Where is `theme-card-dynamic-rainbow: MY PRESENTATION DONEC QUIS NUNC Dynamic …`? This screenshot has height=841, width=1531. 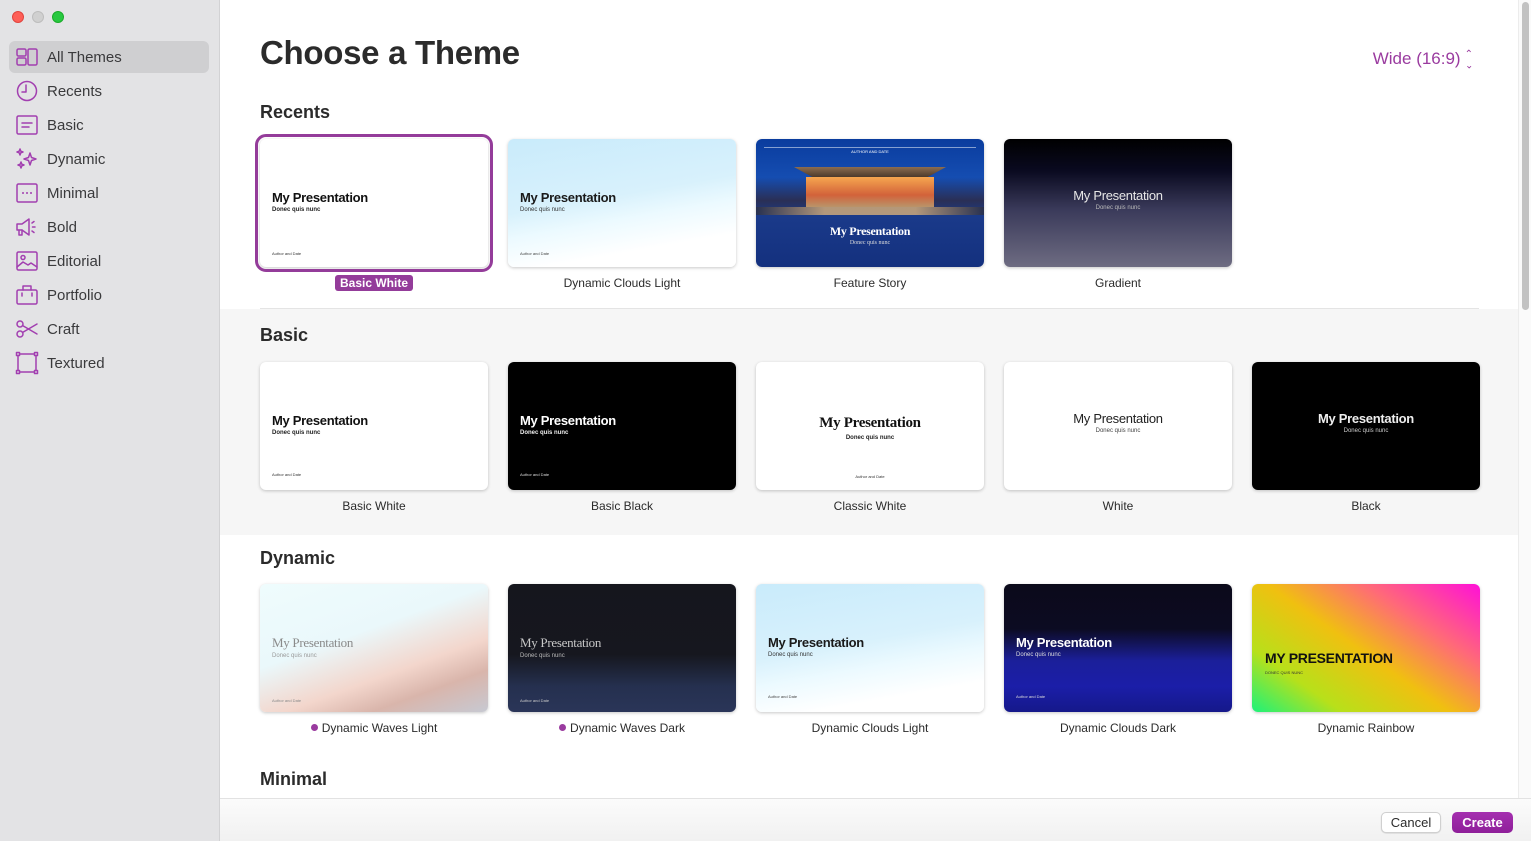 theme-card-dynamic-rainbow: MY PRESENTATION DONEC QUIS NUNC Dynamic … is located at coordinates (1366, 659).